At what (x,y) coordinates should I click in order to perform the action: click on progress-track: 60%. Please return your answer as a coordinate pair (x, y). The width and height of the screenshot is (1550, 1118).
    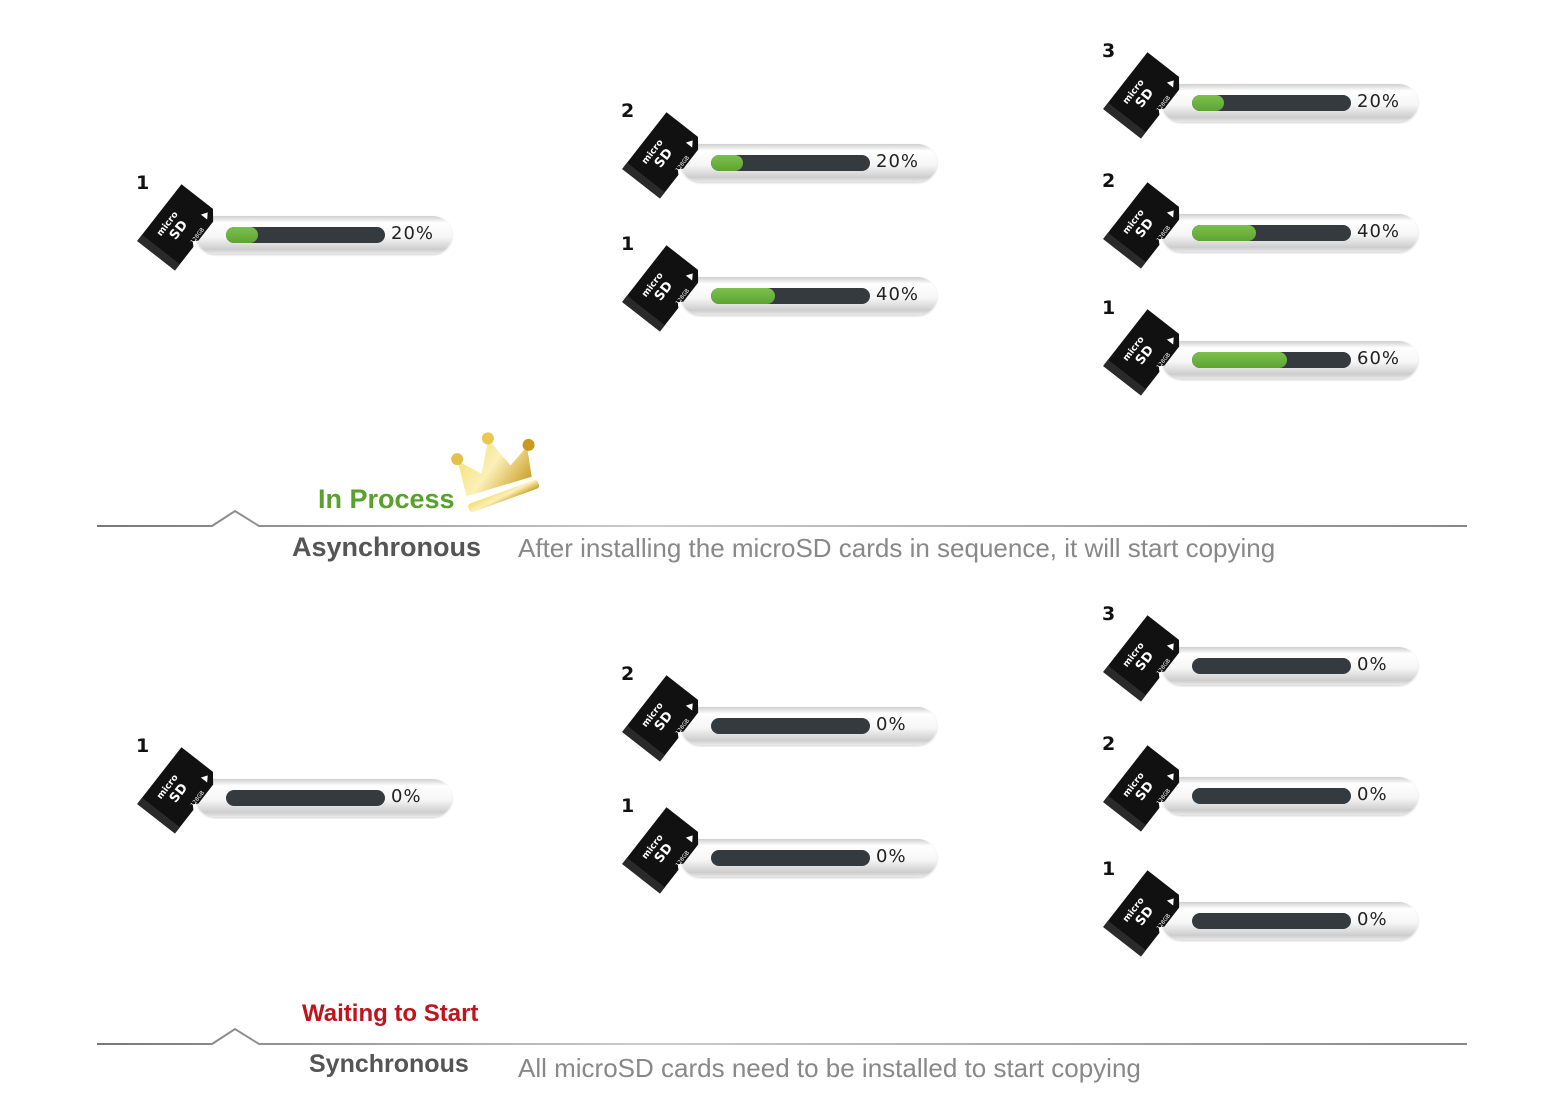
    Looking at the image, I should click on (1290, 360).